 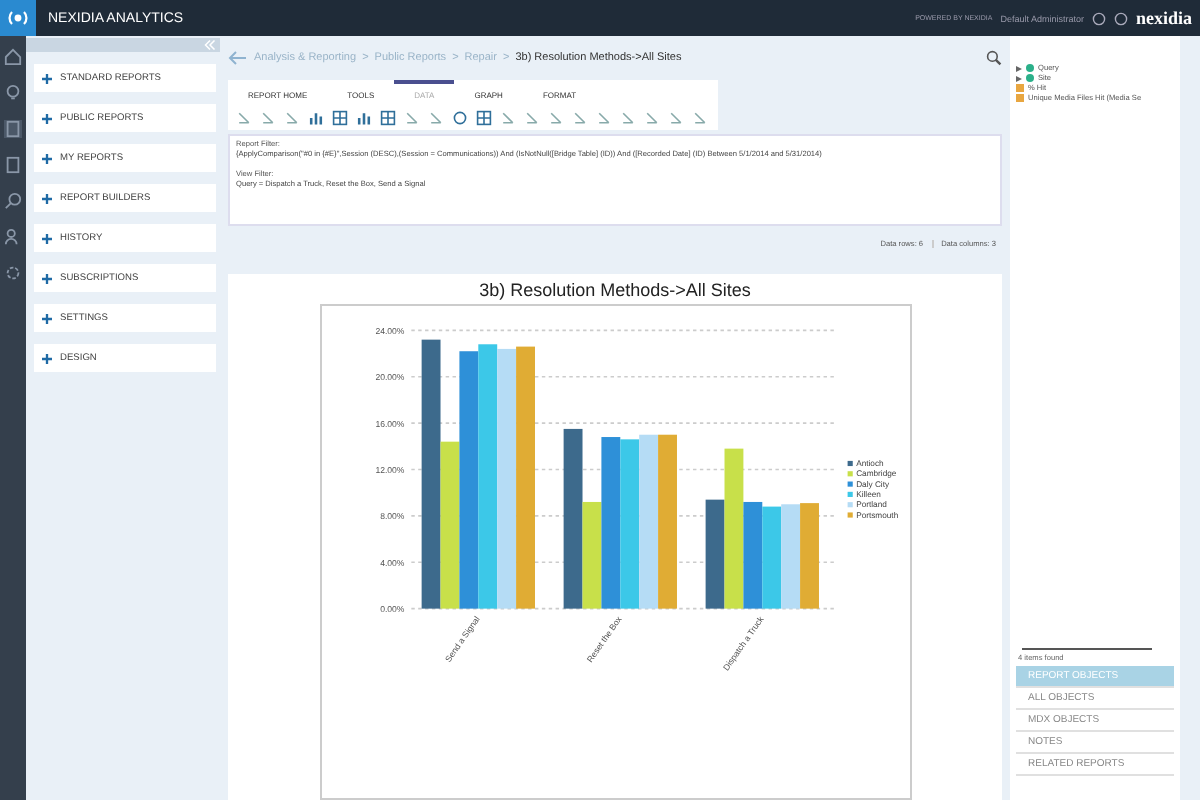 I want to click on documents-icon, so click(x=13, y=129).